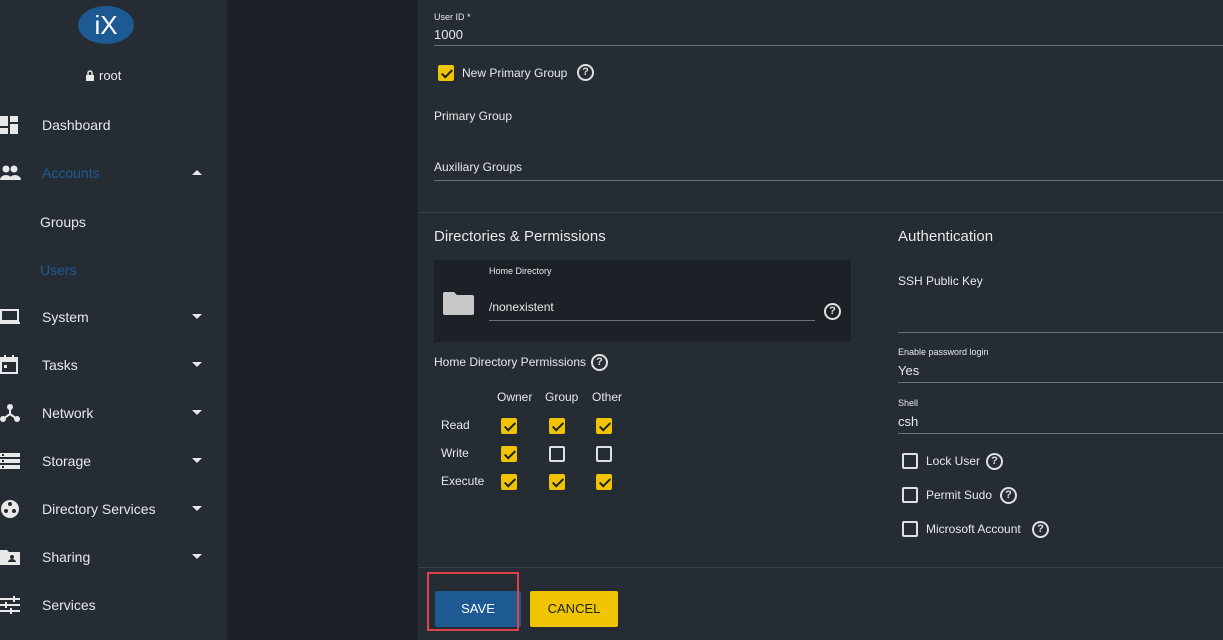  I want to click on dashboard-icon, so click(9, 125).